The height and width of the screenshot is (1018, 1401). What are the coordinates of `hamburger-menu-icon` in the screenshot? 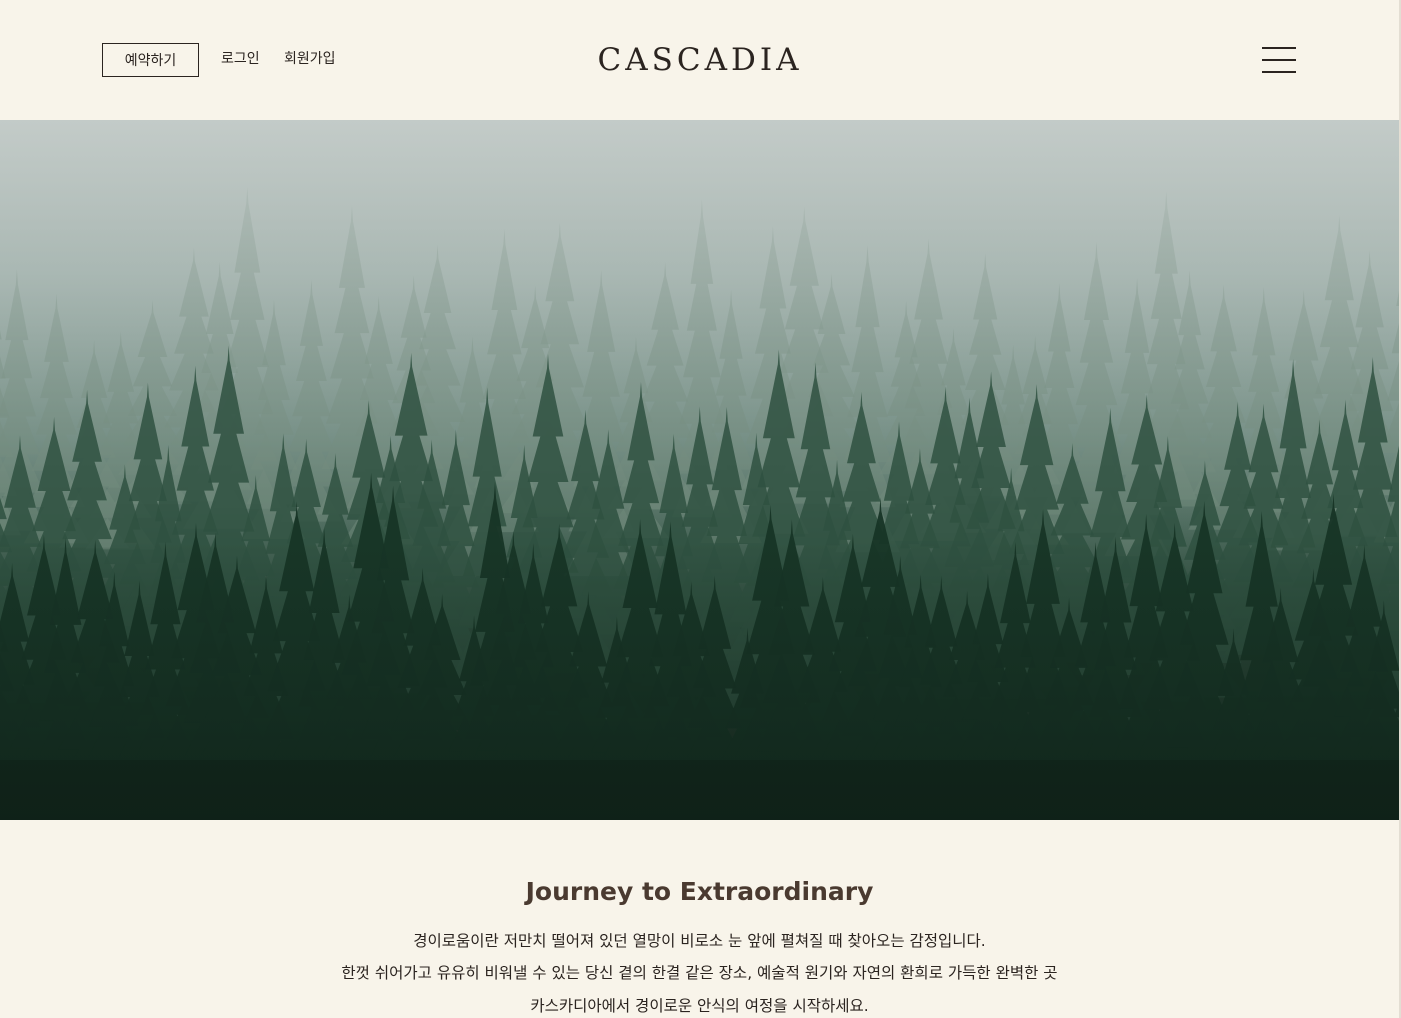 It's located at (1279, 60).